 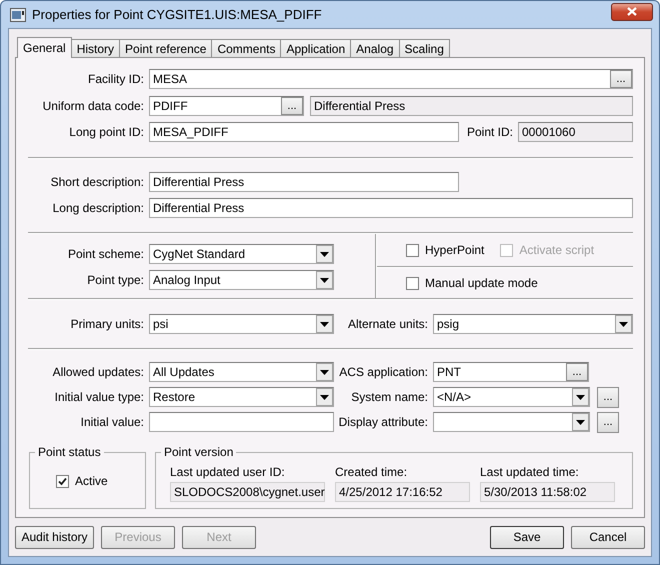 What do you see at coordinates (44, 47) in the screenshot?
I see `tab: General` at bounding box center [44, 47].